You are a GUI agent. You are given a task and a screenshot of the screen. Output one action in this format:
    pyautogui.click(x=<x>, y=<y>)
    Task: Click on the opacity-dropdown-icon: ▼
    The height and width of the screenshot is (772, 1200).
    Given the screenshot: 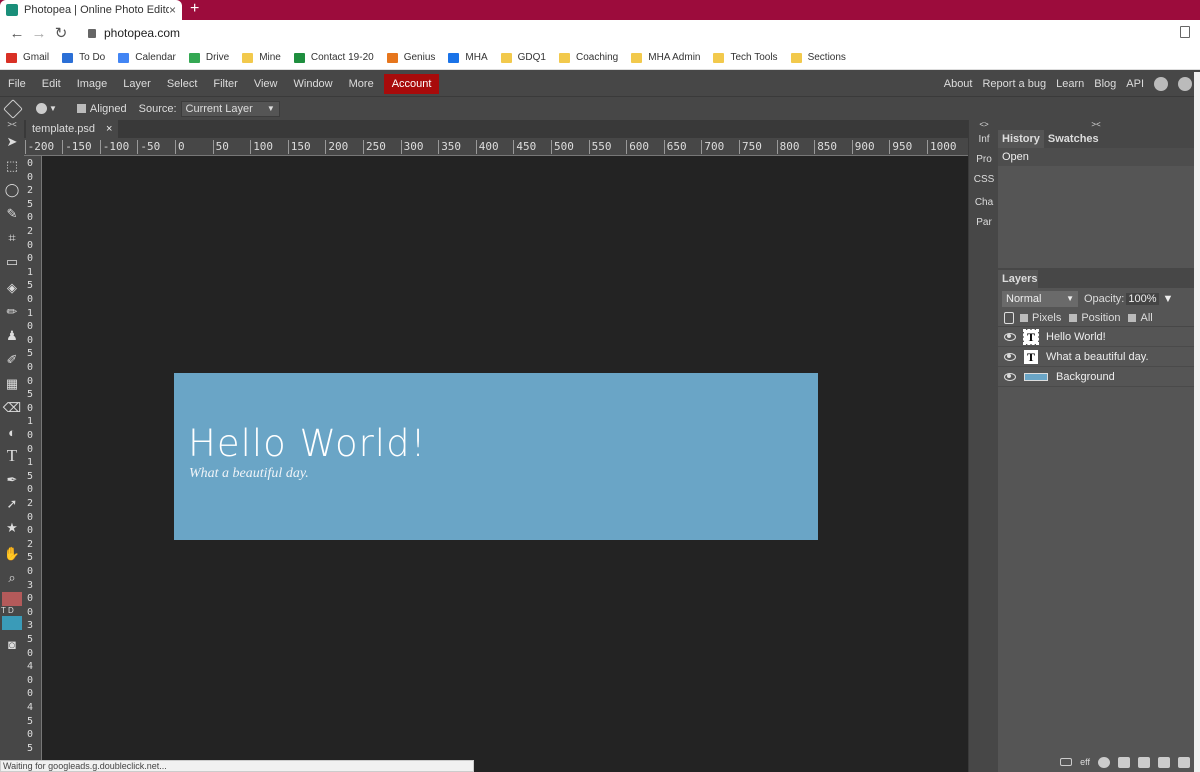 What is the action you would take?
    pyautogui.click(x=1168, y=299)
    